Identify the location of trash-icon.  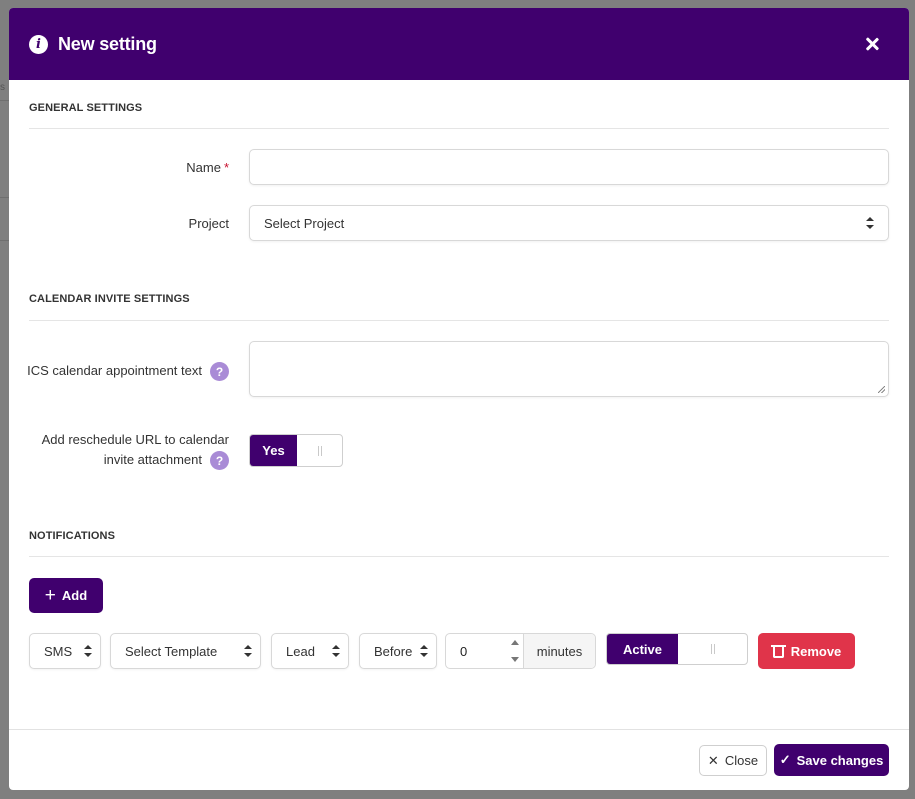
(778, 651).